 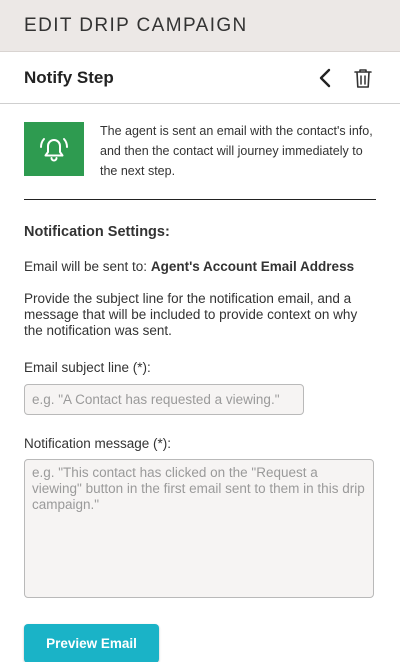 I want to click on app-header: EDIT DRIP CAMPAIGN, so click(x=200, y=26).